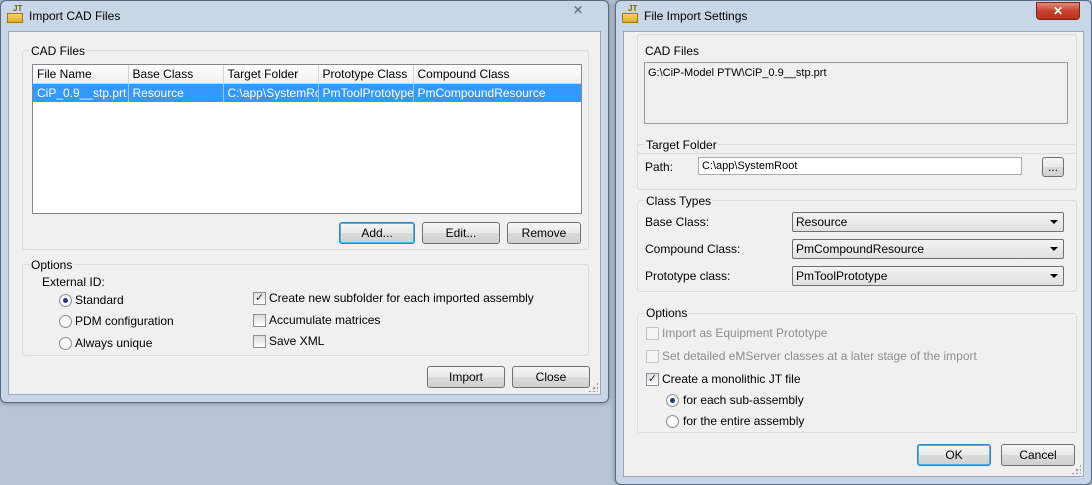 The image size is (1092, 485). I want to click on cell-target-folder: C:\app\SystemRoot, so click(271, 92).